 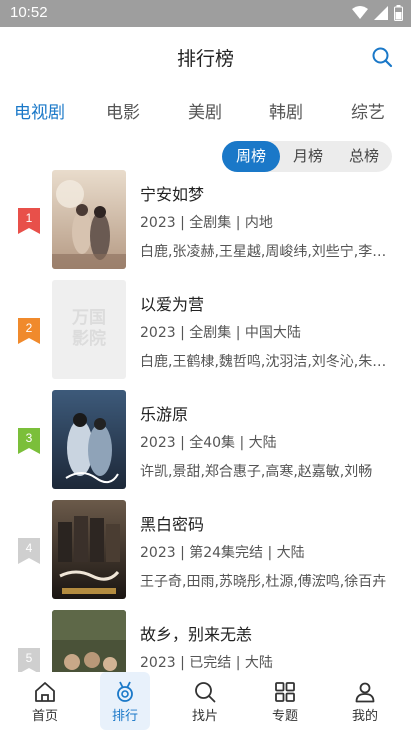 I want to click on nav-topics: 专题, so click(x=285, y=701).